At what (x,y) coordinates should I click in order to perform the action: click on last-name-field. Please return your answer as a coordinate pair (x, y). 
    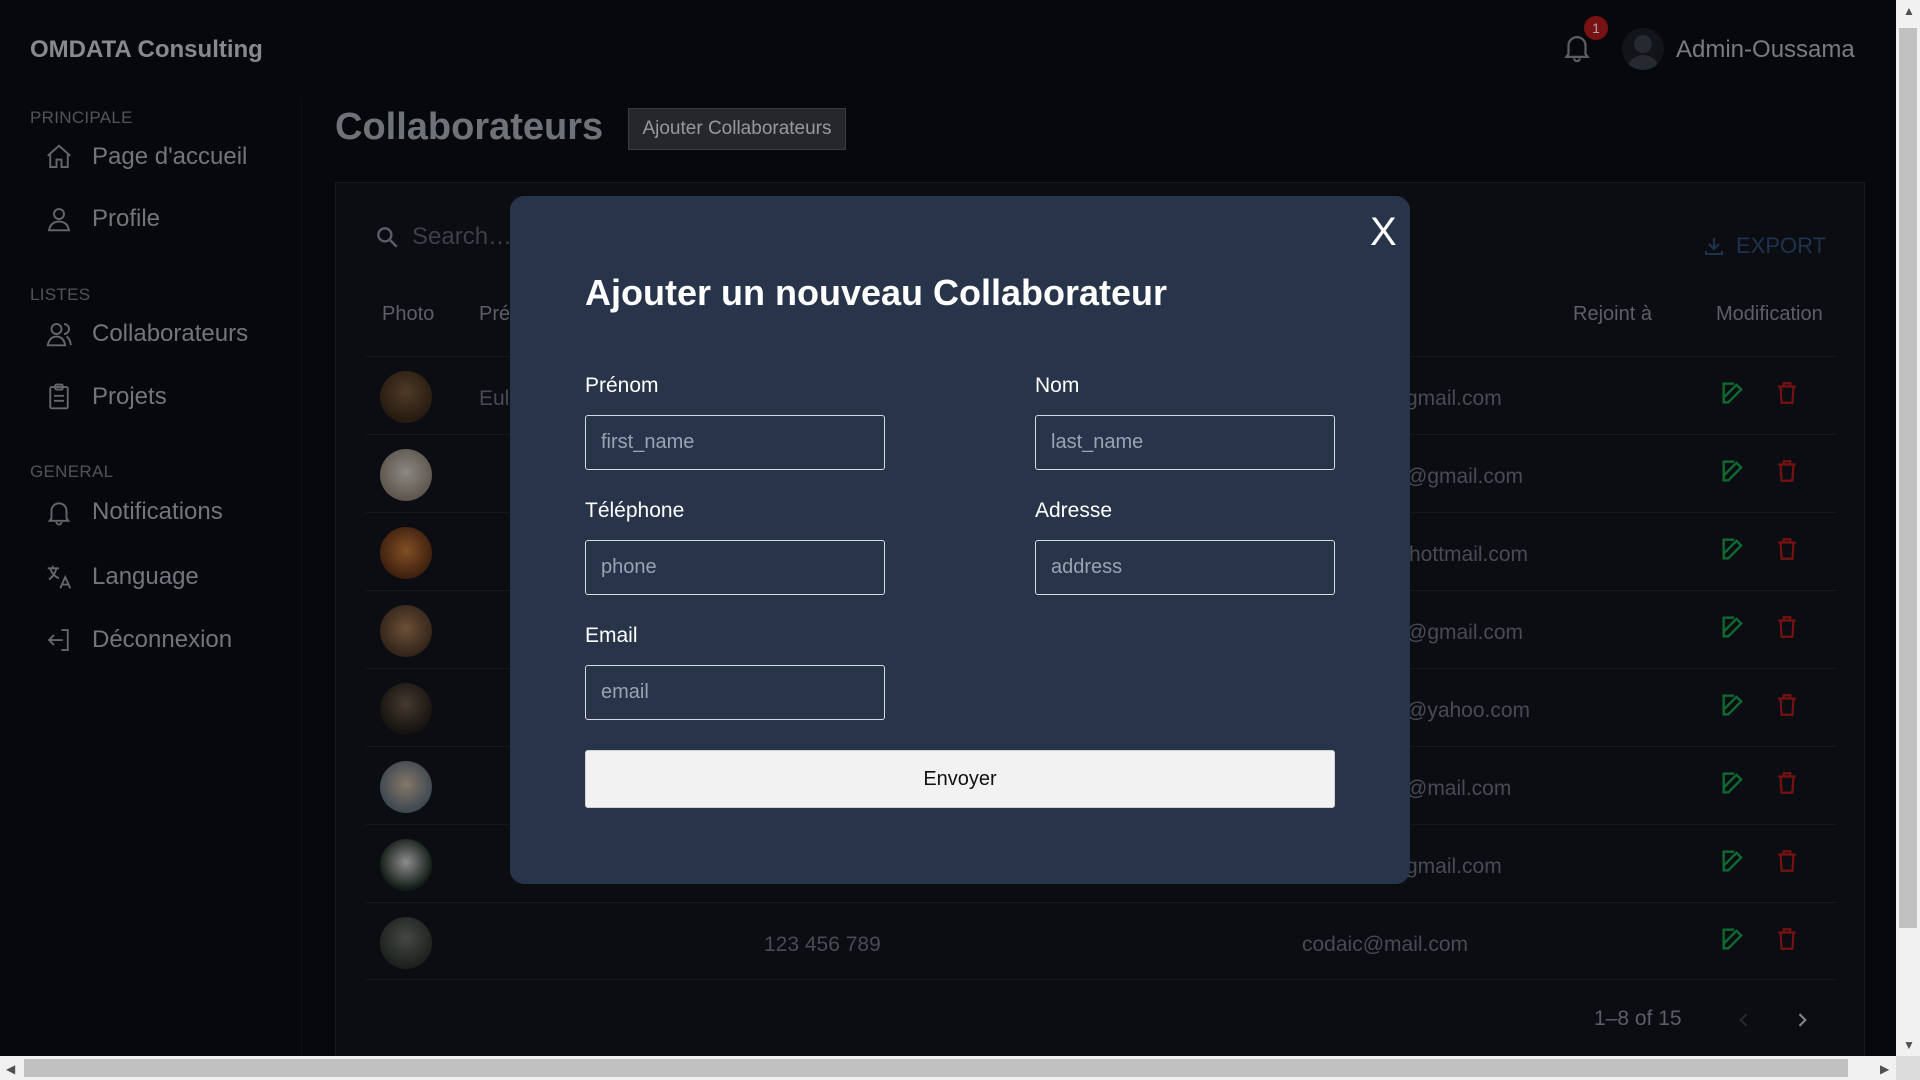
    Looking at the image, I should click on (1185, 442).